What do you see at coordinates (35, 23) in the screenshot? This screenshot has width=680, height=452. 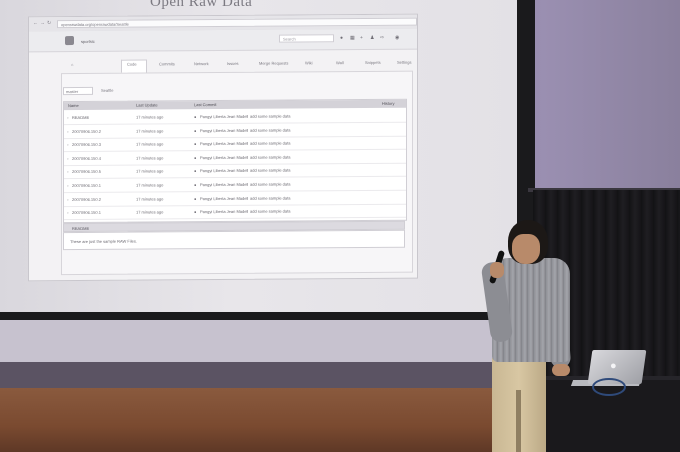 I see `arrow-left-icon: ←` at bounding box center [35, 23].